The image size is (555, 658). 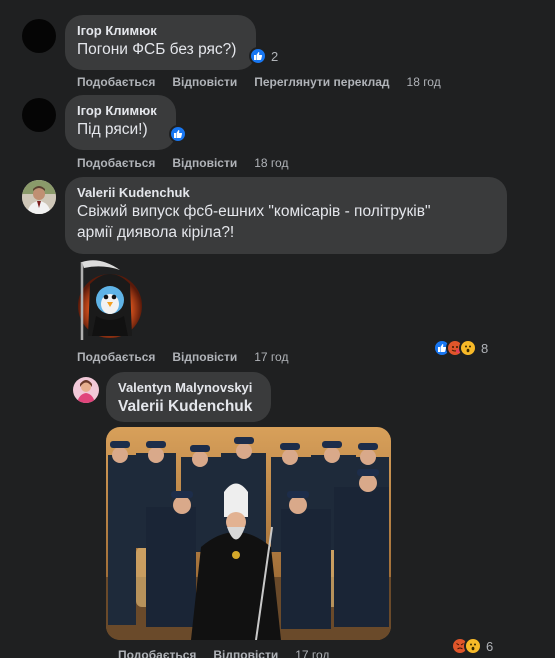 I want to click on see-translation-button: Переглянути переклад, so click(x=321, y=82).